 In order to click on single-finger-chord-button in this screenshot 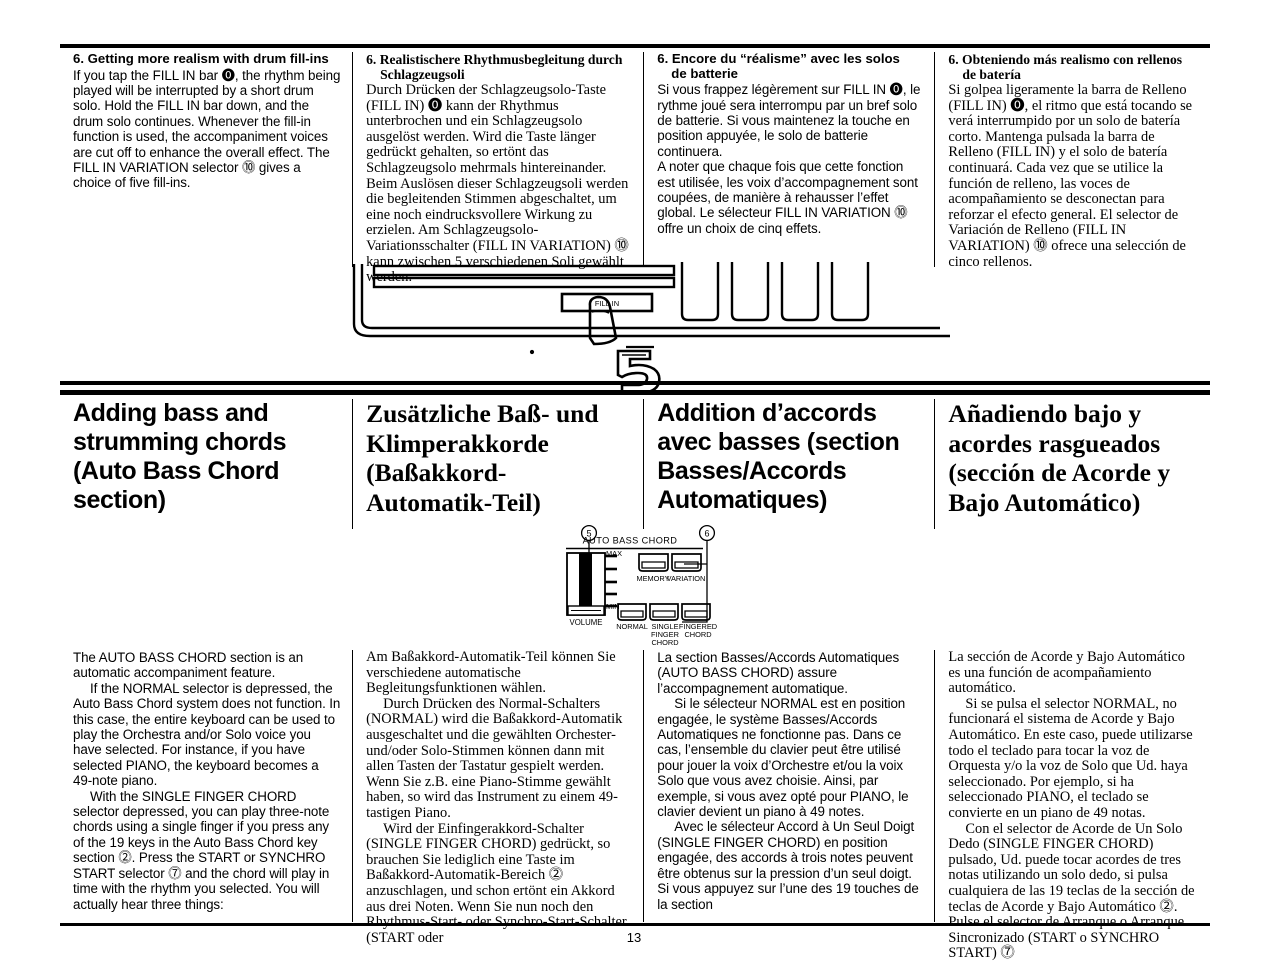, I will do `click(664, 612)`.